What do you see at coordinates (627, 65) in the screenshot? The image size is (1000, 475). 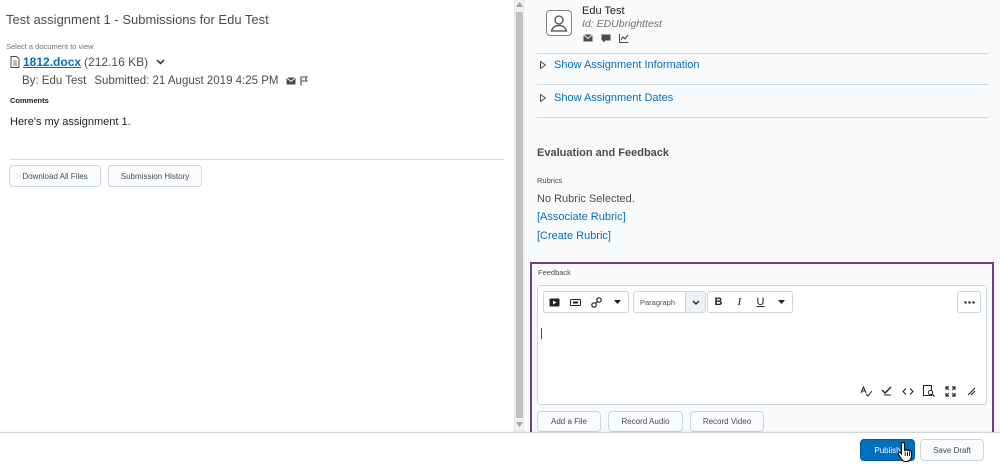 I see `show-assignment-information-label: Show Assignment Information` at bounding box center [627, 65].